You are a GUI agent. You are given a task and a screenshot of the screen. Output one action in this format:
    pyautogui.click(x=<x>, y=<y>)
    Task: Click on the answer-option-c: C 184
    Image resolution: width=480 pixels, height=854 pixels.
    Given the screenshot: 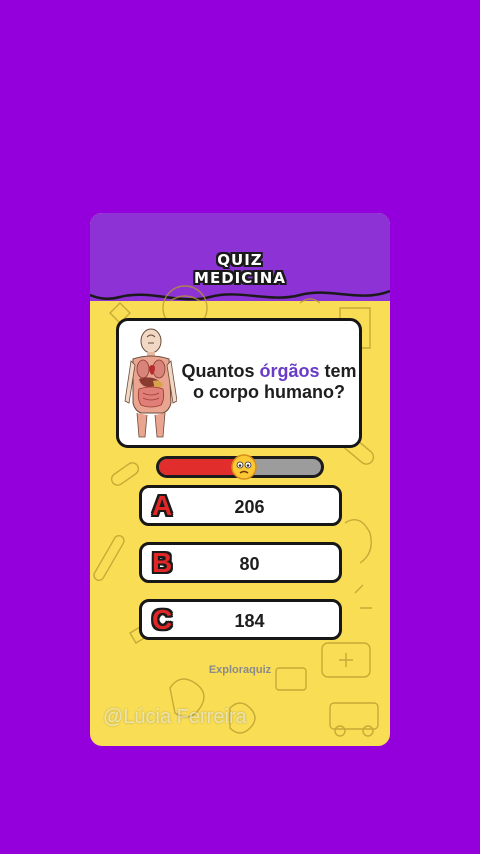 What is the action you would take?
    pyautogui.click(x=240, y=619)
    